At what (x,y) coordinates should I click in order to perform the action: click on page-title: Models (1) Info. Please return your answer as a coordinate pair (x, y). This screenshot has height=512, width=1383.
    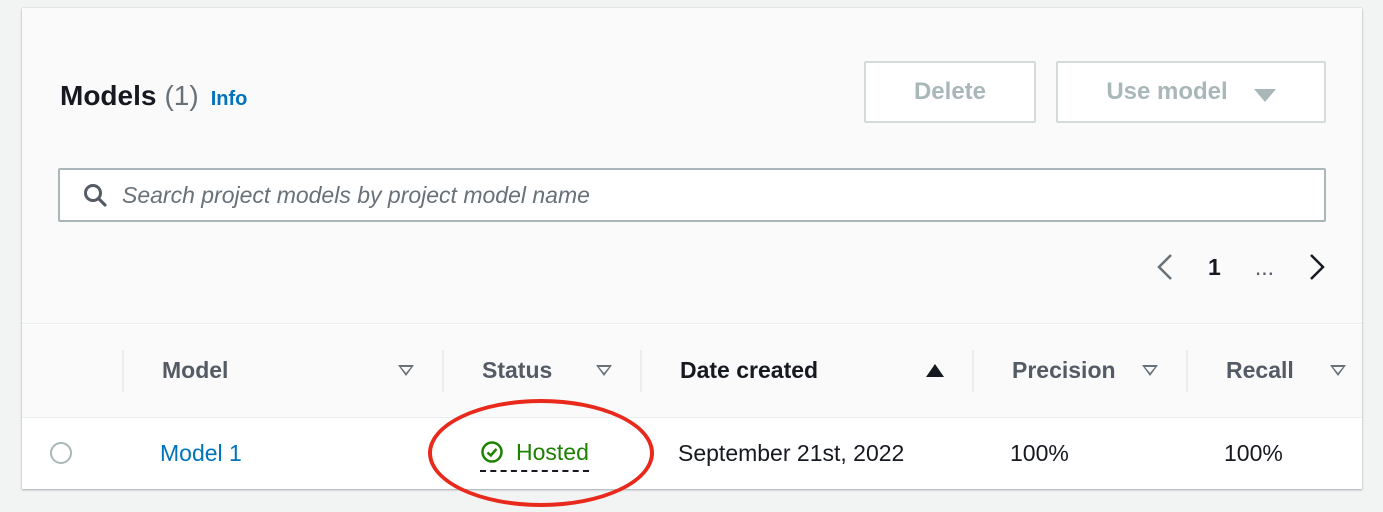
    Looking at the image, I should click on (153, 96).